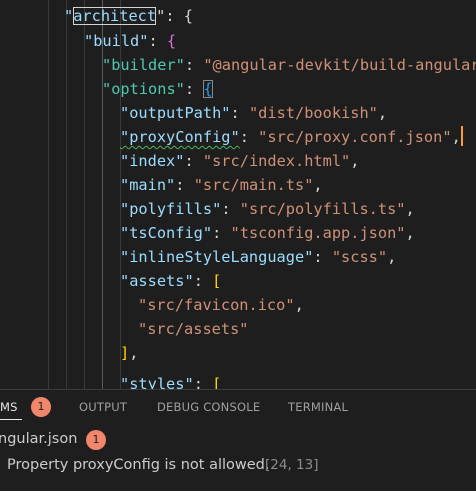  Describe the element at coordinates (157, 382) in the screenshot. I see `styles-key: "styles"` at that location.